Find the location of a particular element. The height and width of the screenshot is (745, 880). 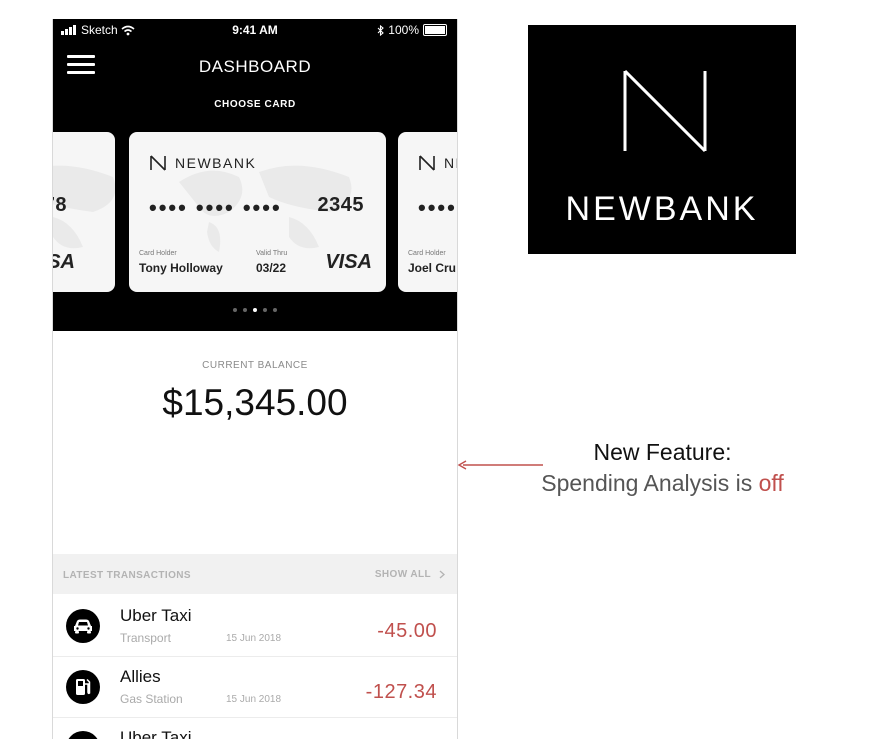

current-balance-amount: $15,345.00 is located at coordinates (255, 402).